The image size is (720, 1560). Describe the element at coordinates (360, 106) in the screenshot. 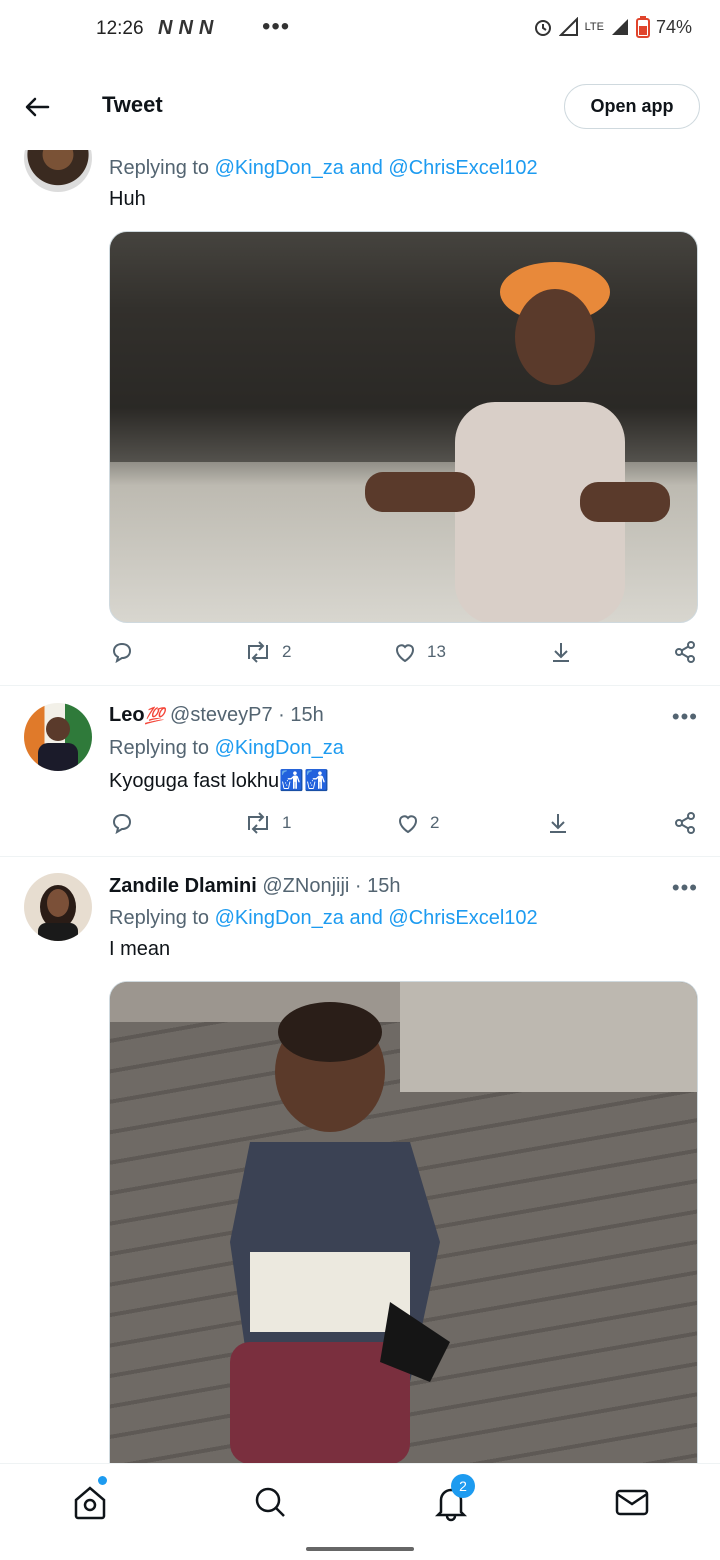

I see `top-bar: Tweet Open app` at that location.